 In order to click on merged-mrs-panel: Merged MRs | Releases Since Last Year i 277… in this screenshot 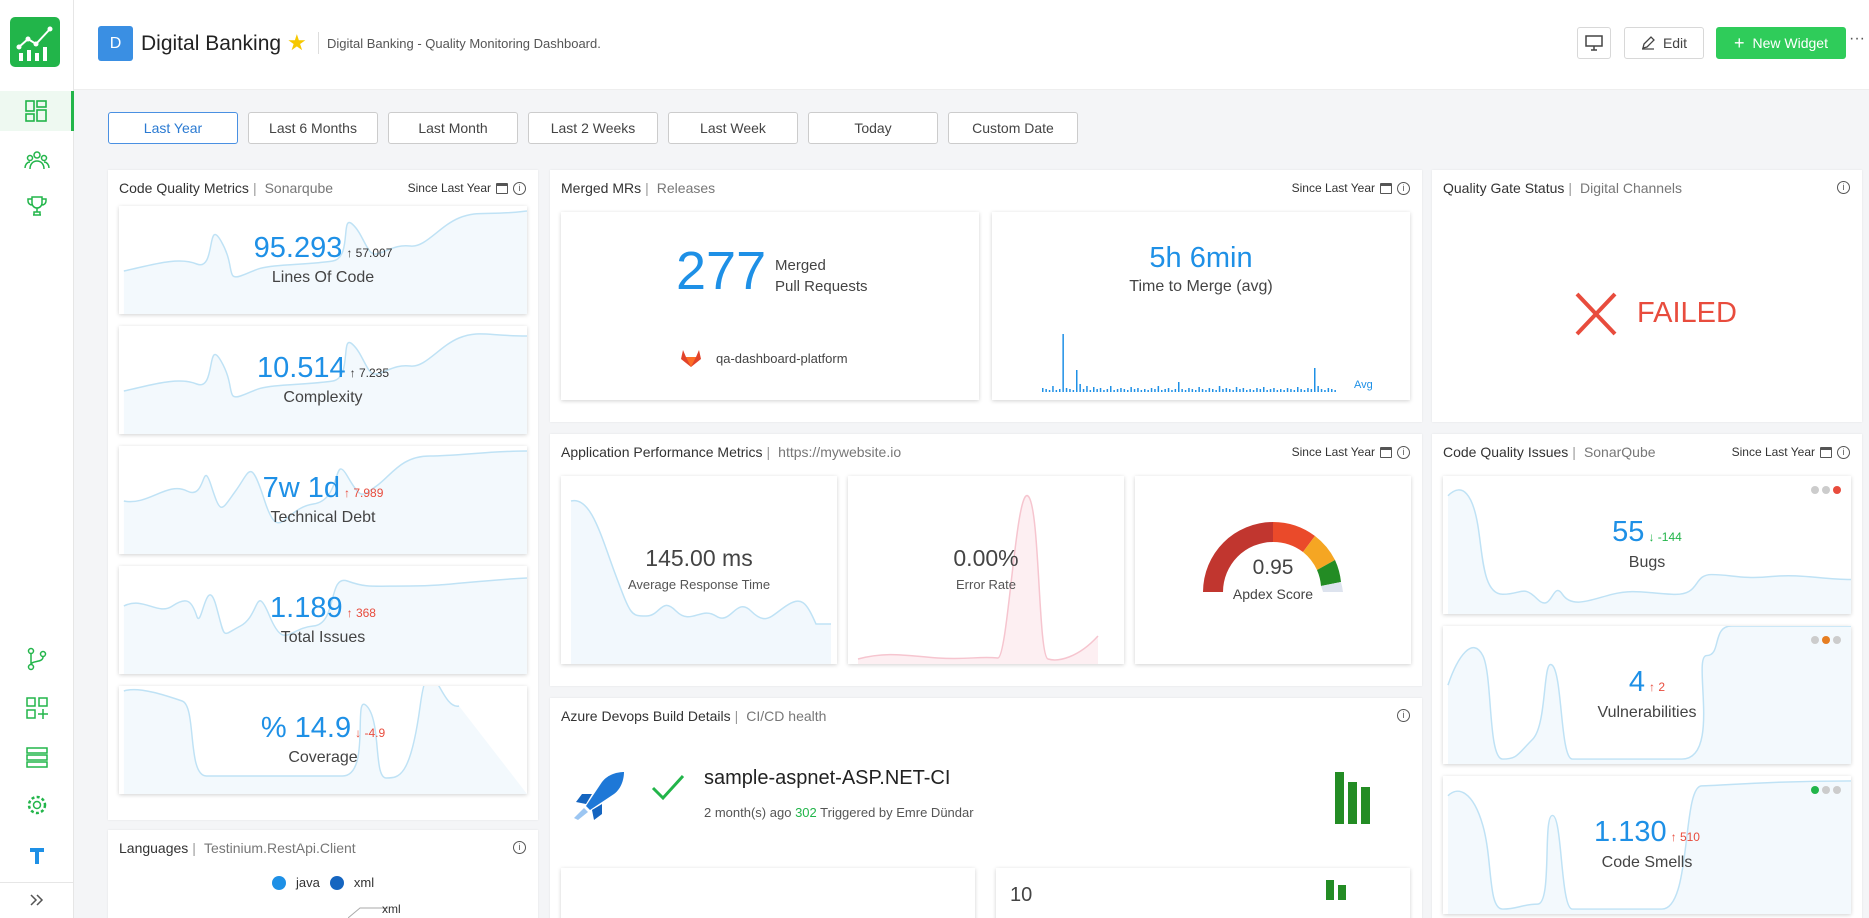, I will do `click(986, 296)`.